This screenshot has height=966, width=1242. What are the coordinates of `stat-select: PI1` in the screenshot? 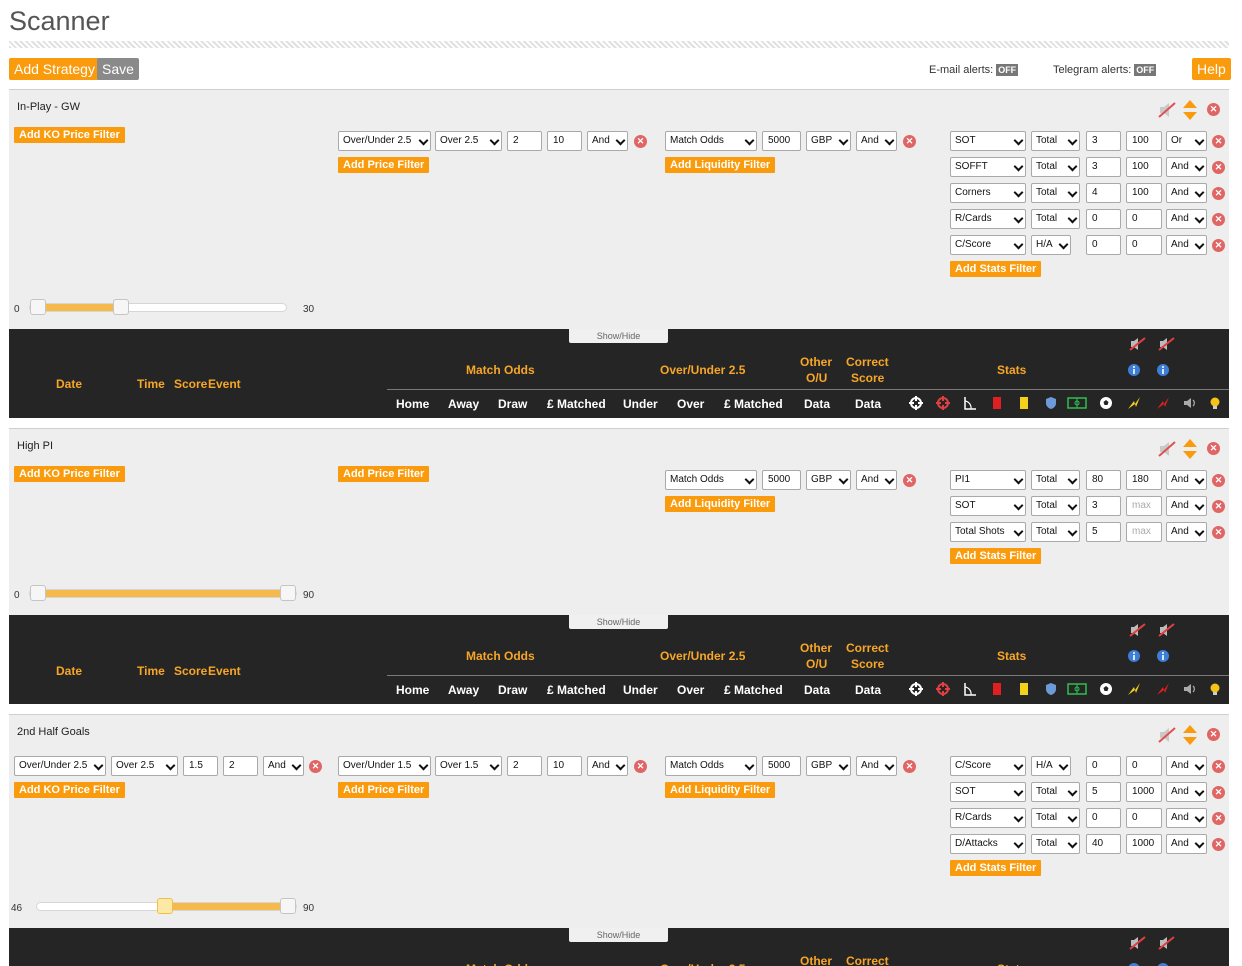 It's located at (988, 480).